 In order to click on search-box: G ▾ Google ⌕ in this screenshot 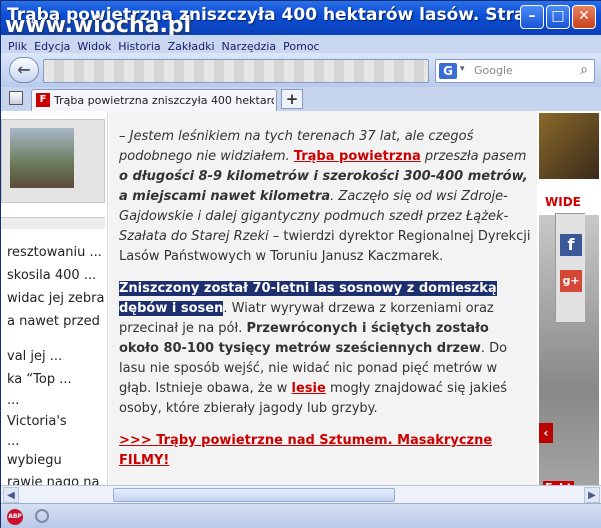, I will do `click(515, 71)`.